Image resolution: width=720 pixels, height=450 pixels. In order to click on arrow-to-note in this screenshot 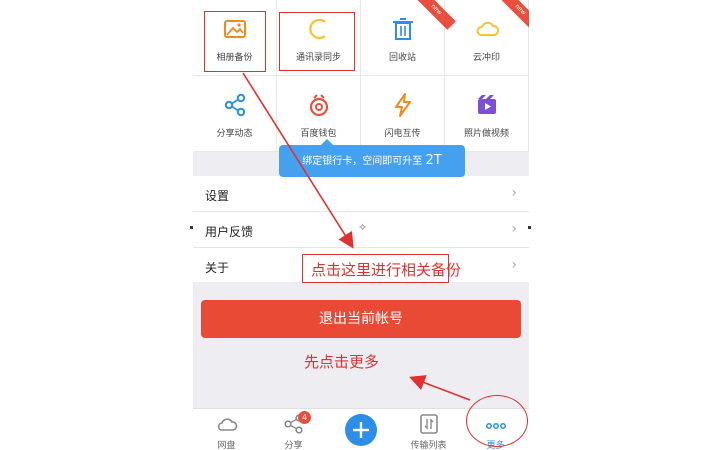, I will do `click(298, 160)`.